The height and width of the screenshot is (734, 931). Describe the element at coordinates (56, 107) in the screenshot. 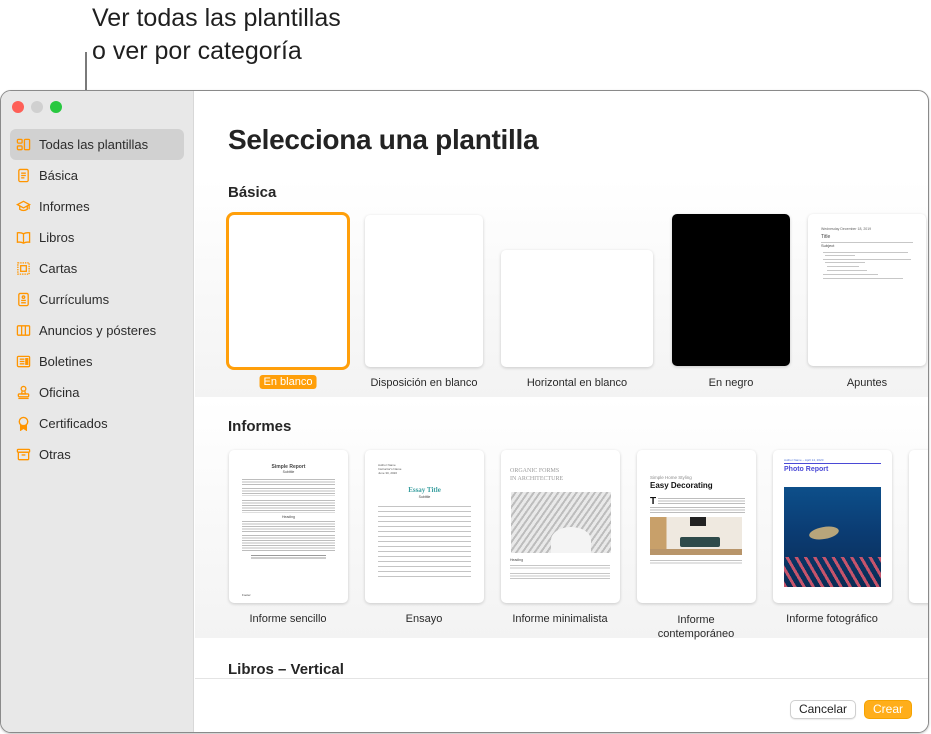

I see `zoom-window-button` at that location.